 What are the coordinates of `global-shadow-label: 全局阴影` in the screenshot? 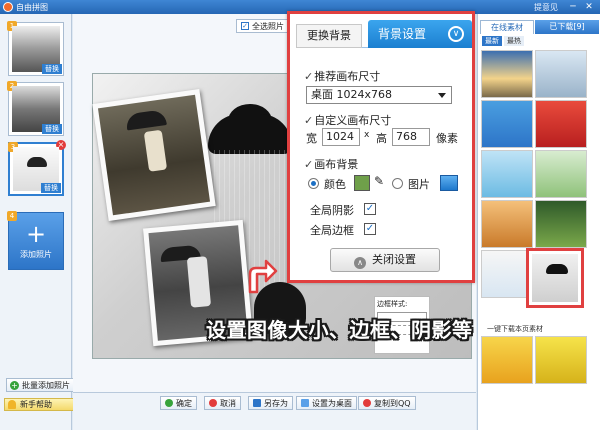 It's located at (332, 210).